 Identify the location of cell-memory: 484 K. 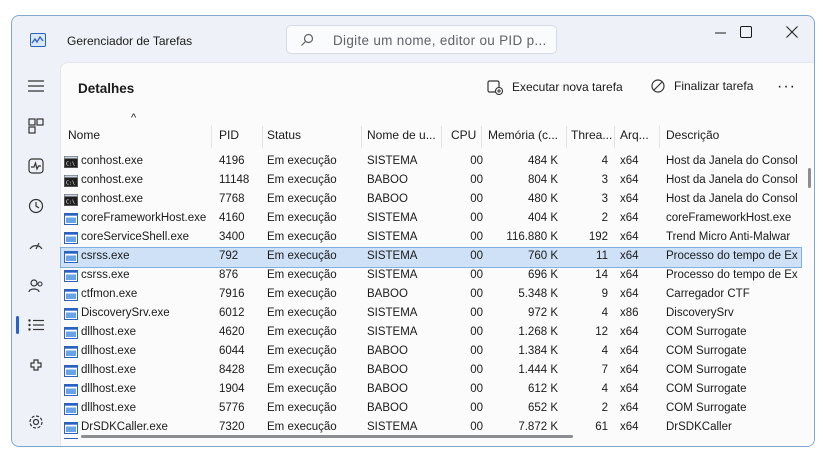
(542, 161).